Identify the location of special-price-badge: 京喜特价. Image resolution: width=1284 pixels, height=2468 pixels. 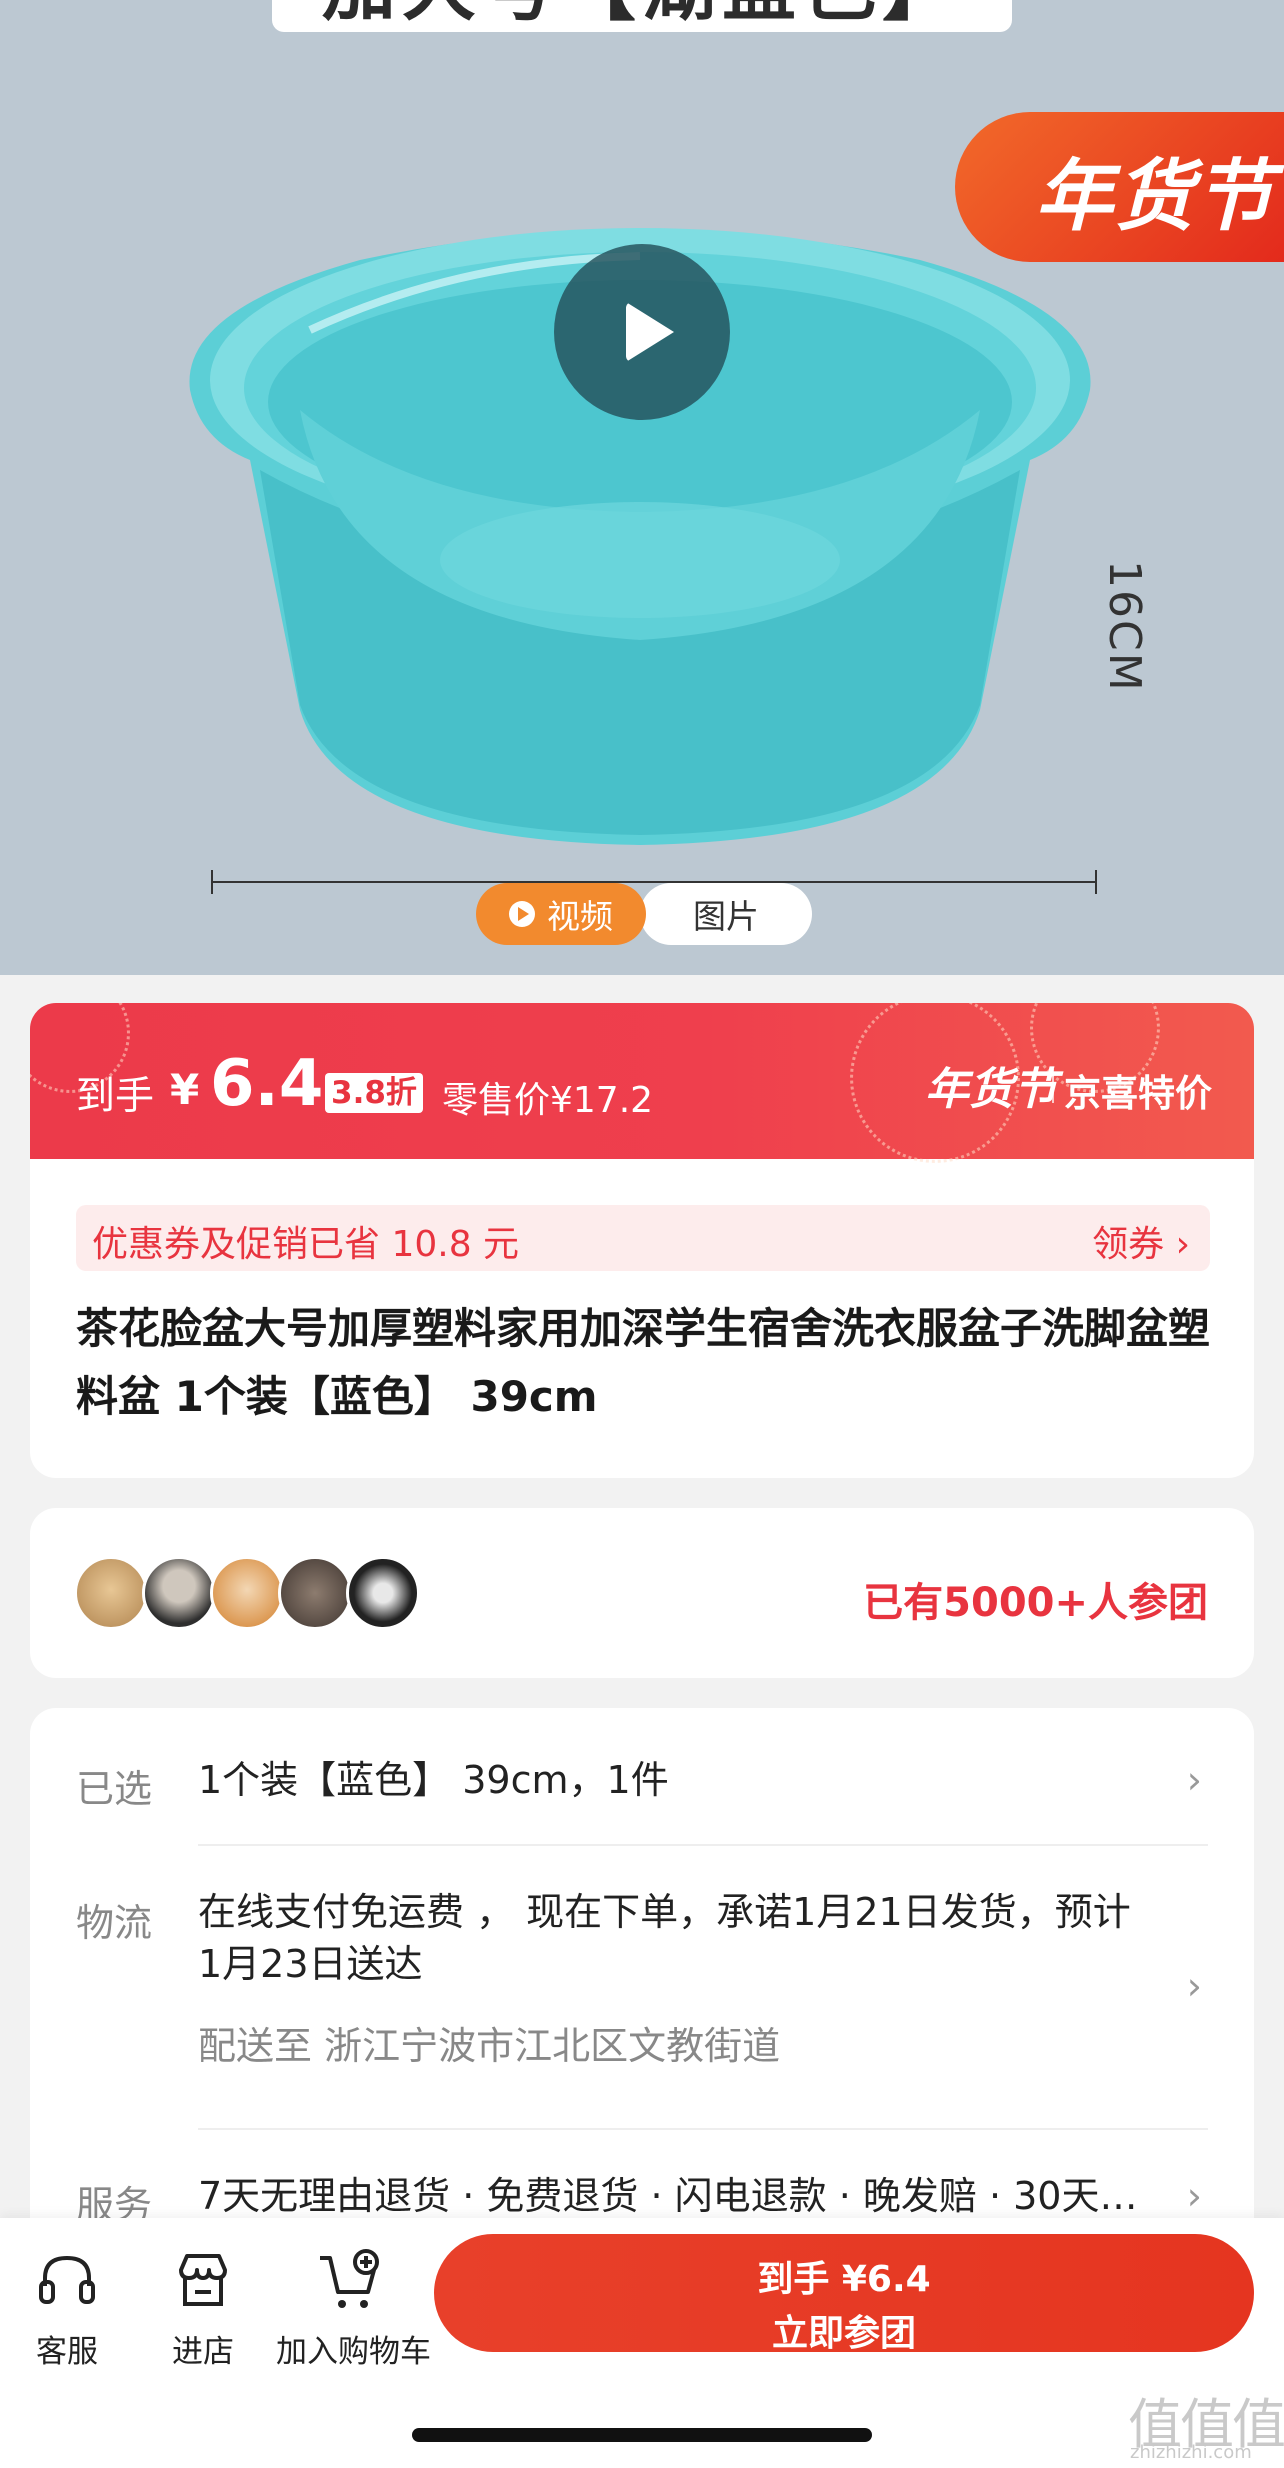
(1138, 1093).